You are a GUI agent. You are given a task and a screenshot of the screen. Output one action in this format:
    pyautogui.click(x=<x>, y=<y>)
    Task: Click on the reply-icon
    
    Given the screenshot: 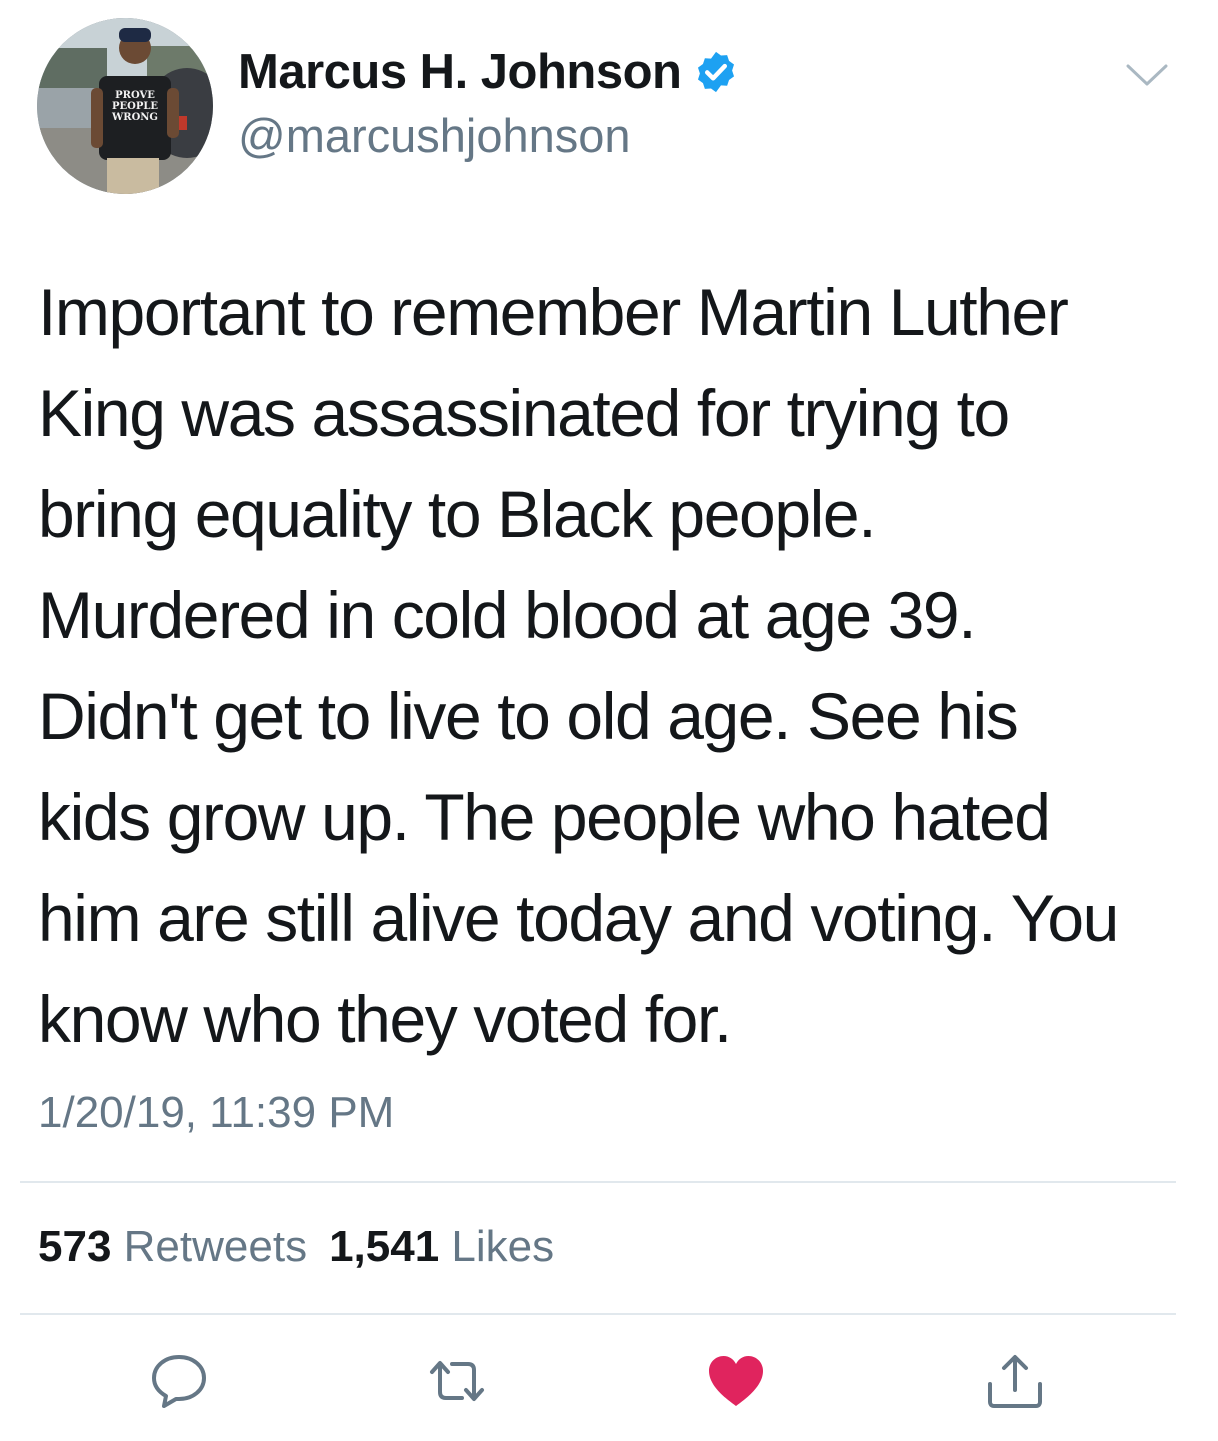 What is the action you would take?
    pyautogui.click(x=179, y=1381)
    